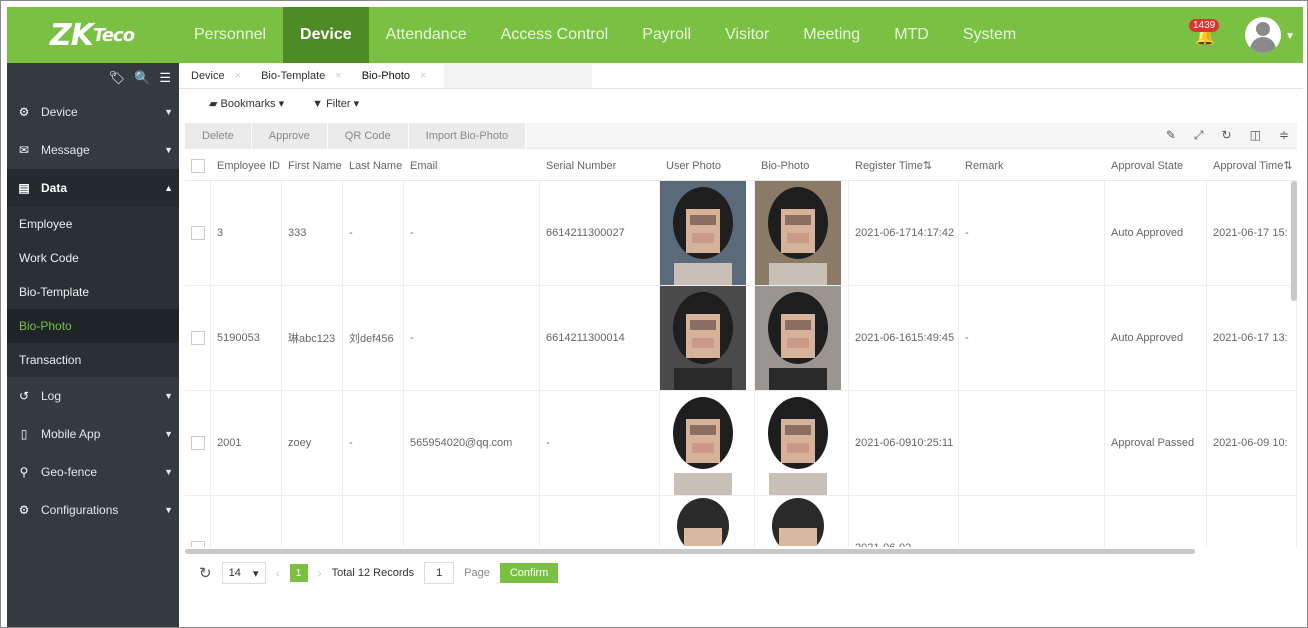  I want to click on column-header-label: Serial Number, so click(581, 165).